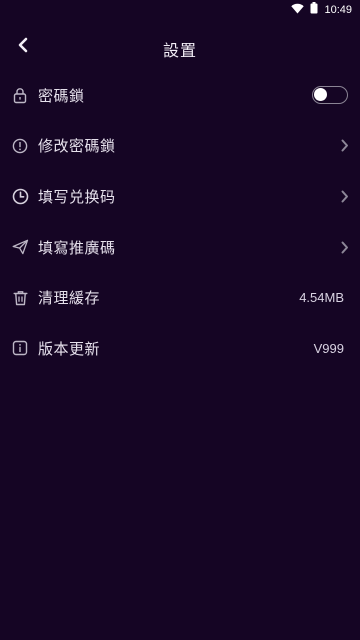  Describe the element at coordinates (179, 50) in the screenshot. I see `page-title: 設置` at that location.